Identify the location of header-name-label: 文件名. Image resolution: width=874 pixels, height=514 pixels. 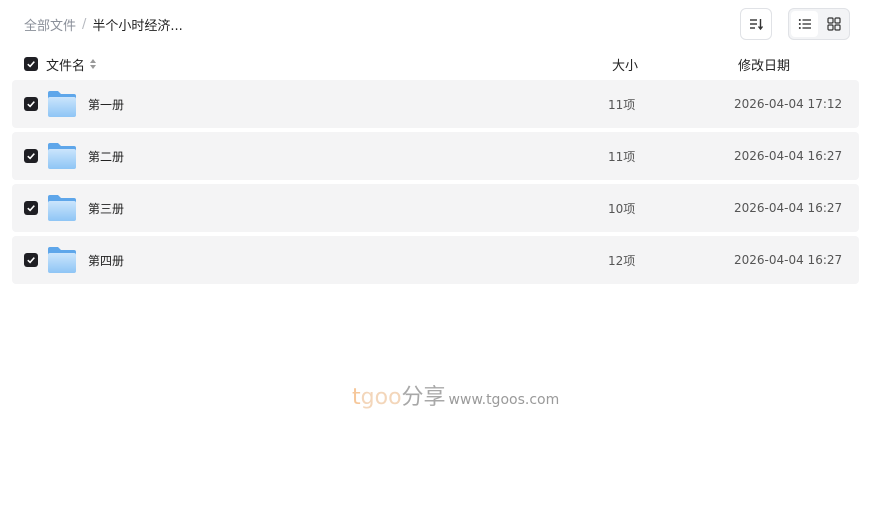
(66, 66).